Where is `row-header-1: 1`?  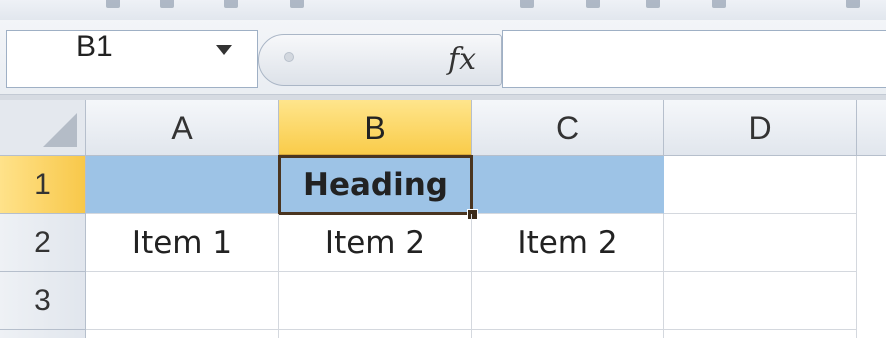 row-header-1: 1 is located at coordinates (43, 185).